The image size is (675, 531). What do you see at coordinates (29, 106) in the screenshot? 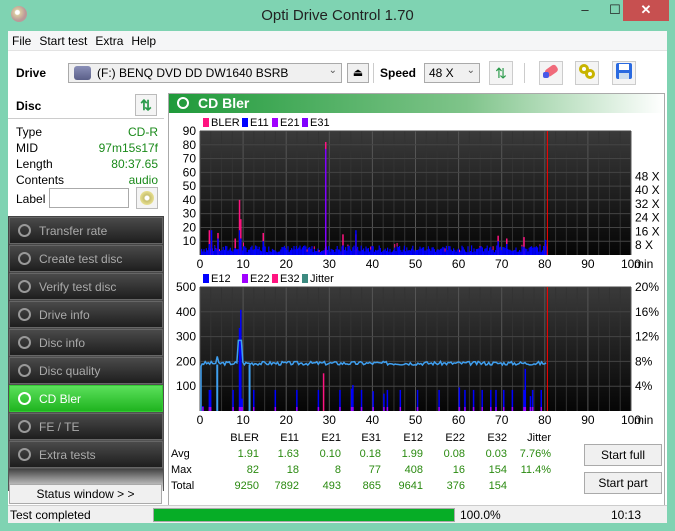
I see `disc-title: Disc` at bounding box center [29, 106].